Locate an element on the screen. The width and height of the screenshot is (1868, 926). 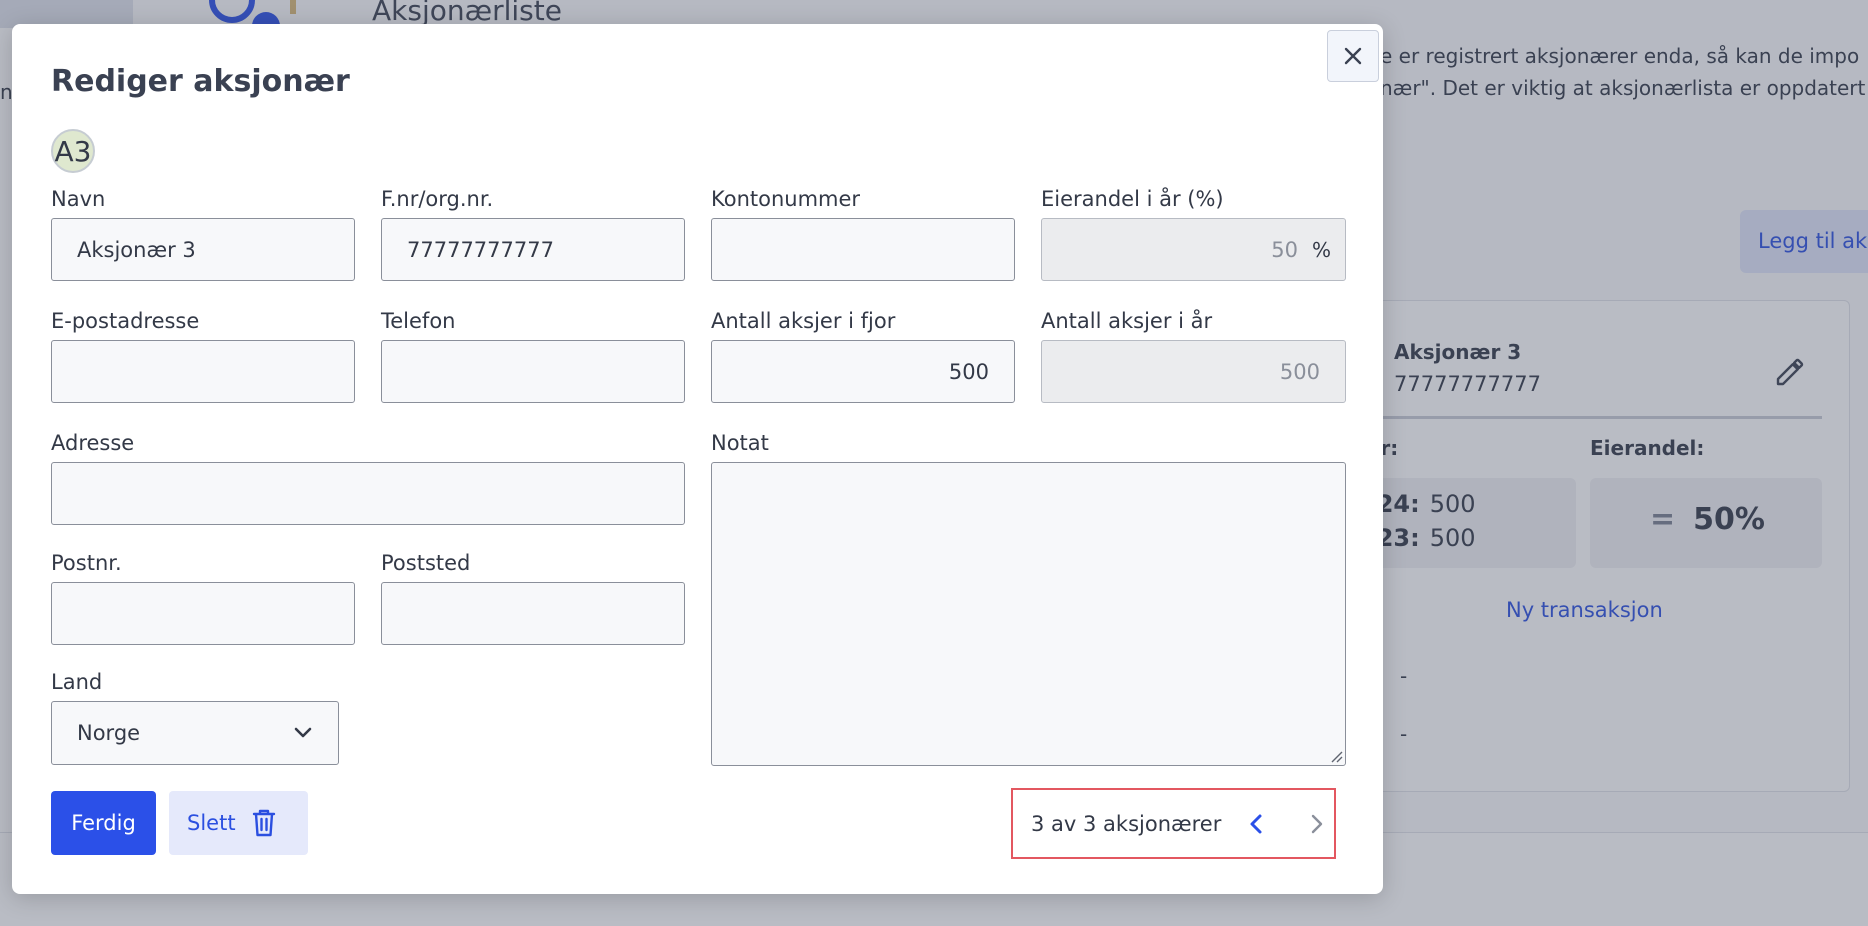
postal-code-field is located at coordinates (203, 613).